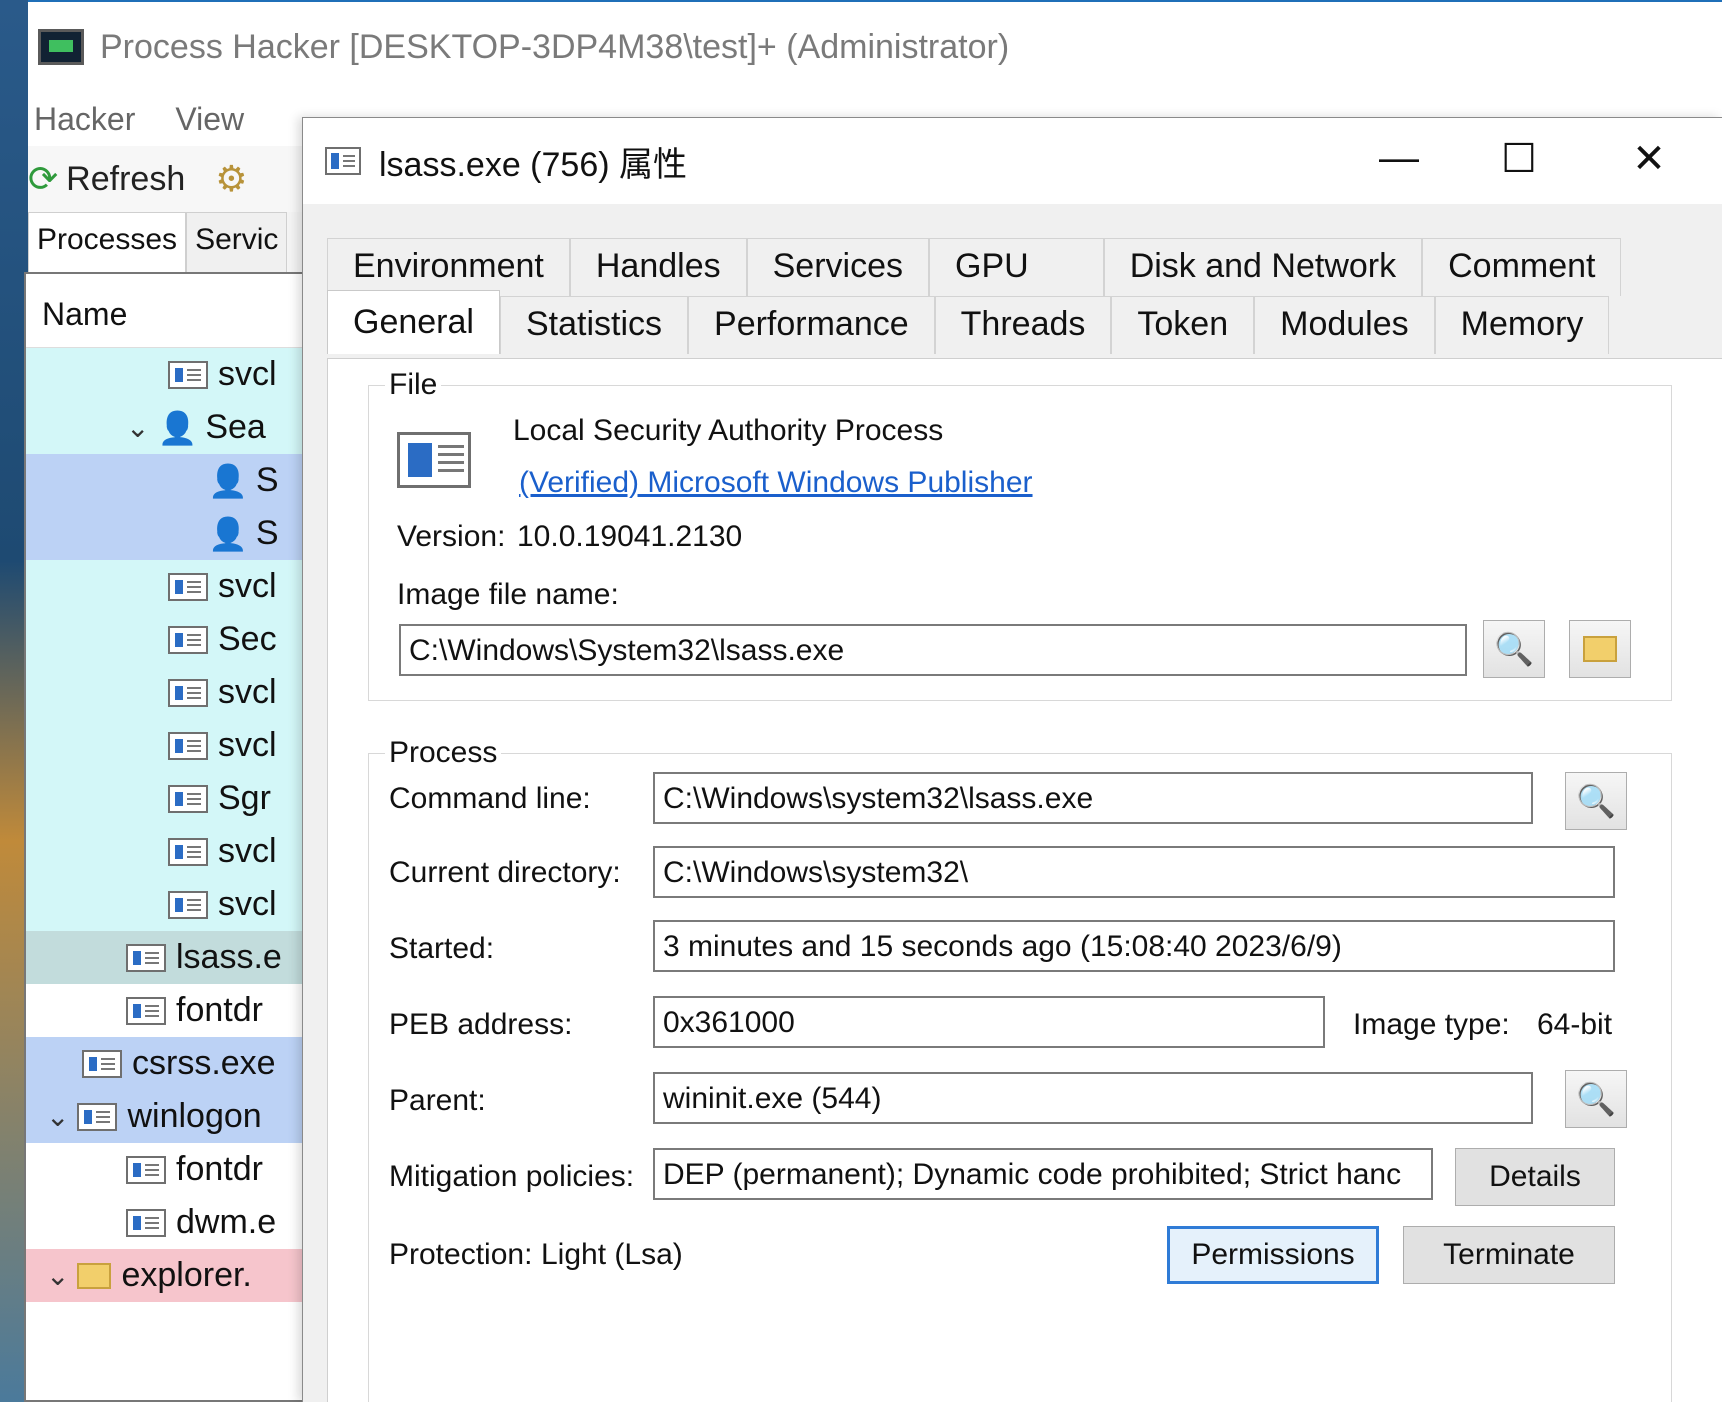  What do you see at coordinates (174, 1222) in the screenshot?
I see `process-row: dwm.e` at bounding box center [174, 1222].